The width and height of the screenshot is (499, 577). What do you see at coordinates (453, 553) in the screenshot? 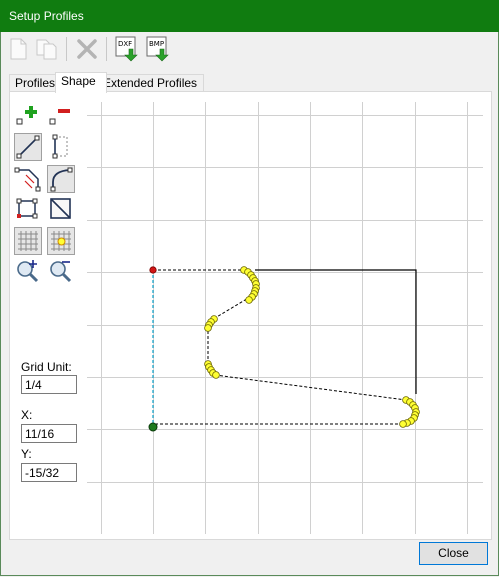
I see `close-button: Close` at bounding box center [453, 553].